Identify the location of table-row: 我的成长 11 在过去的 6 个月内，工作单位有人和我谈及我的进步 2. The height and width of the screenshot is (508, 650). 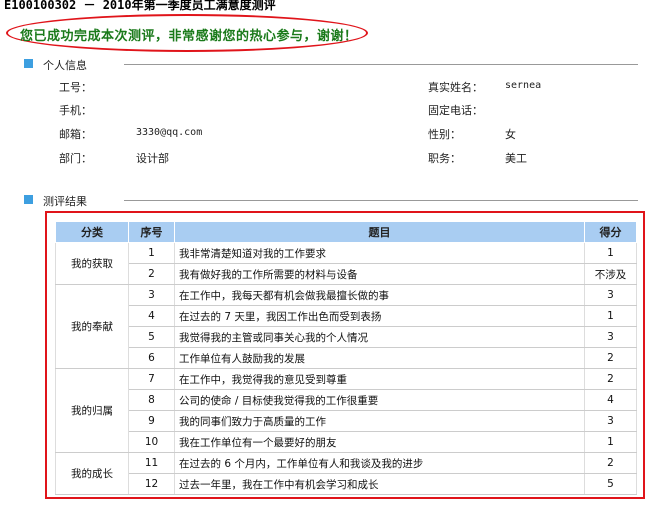
(346, 473).